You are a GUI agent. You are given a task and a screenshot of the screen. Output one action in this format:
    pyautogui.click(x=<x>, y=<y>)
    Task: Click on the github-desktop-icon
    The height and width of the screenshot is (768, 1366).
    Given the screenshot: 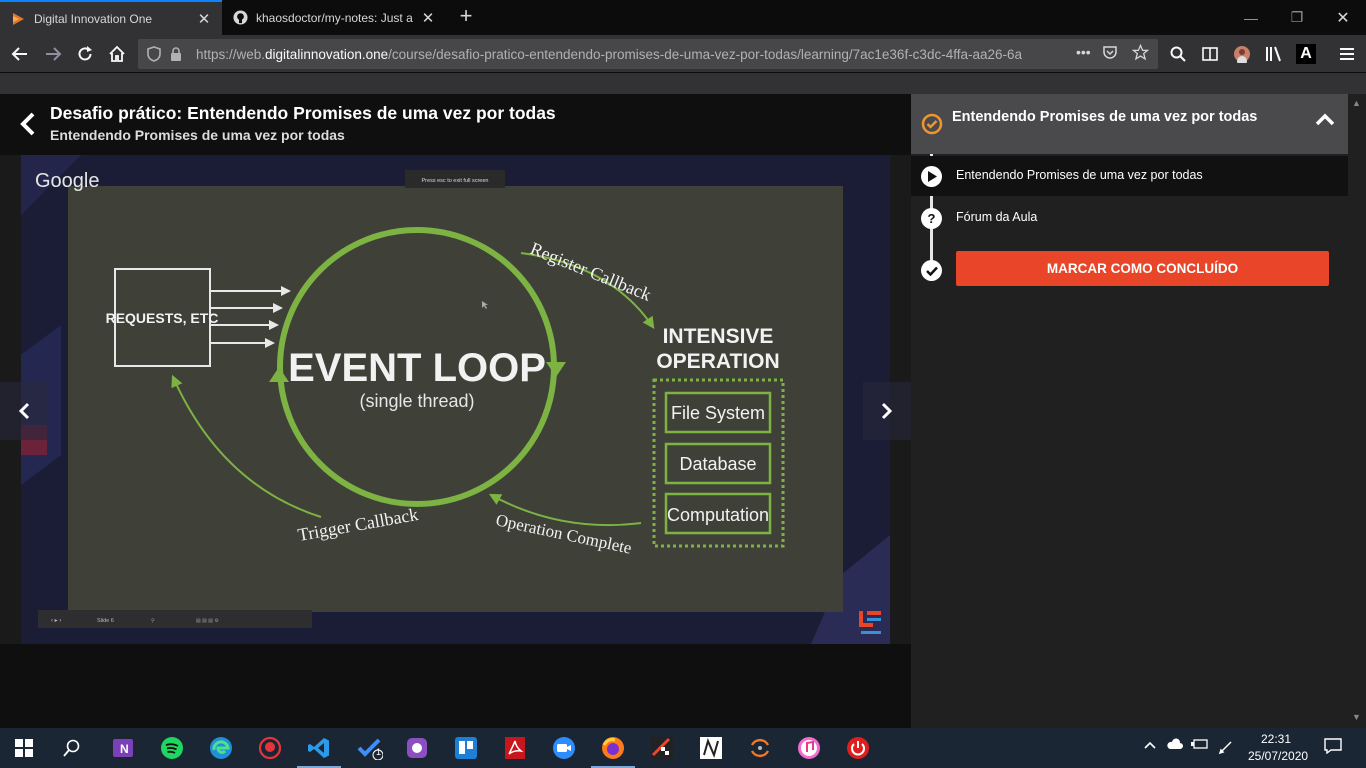 What is the action you would take?
    pyautogui.click(x=417, y=748)
    